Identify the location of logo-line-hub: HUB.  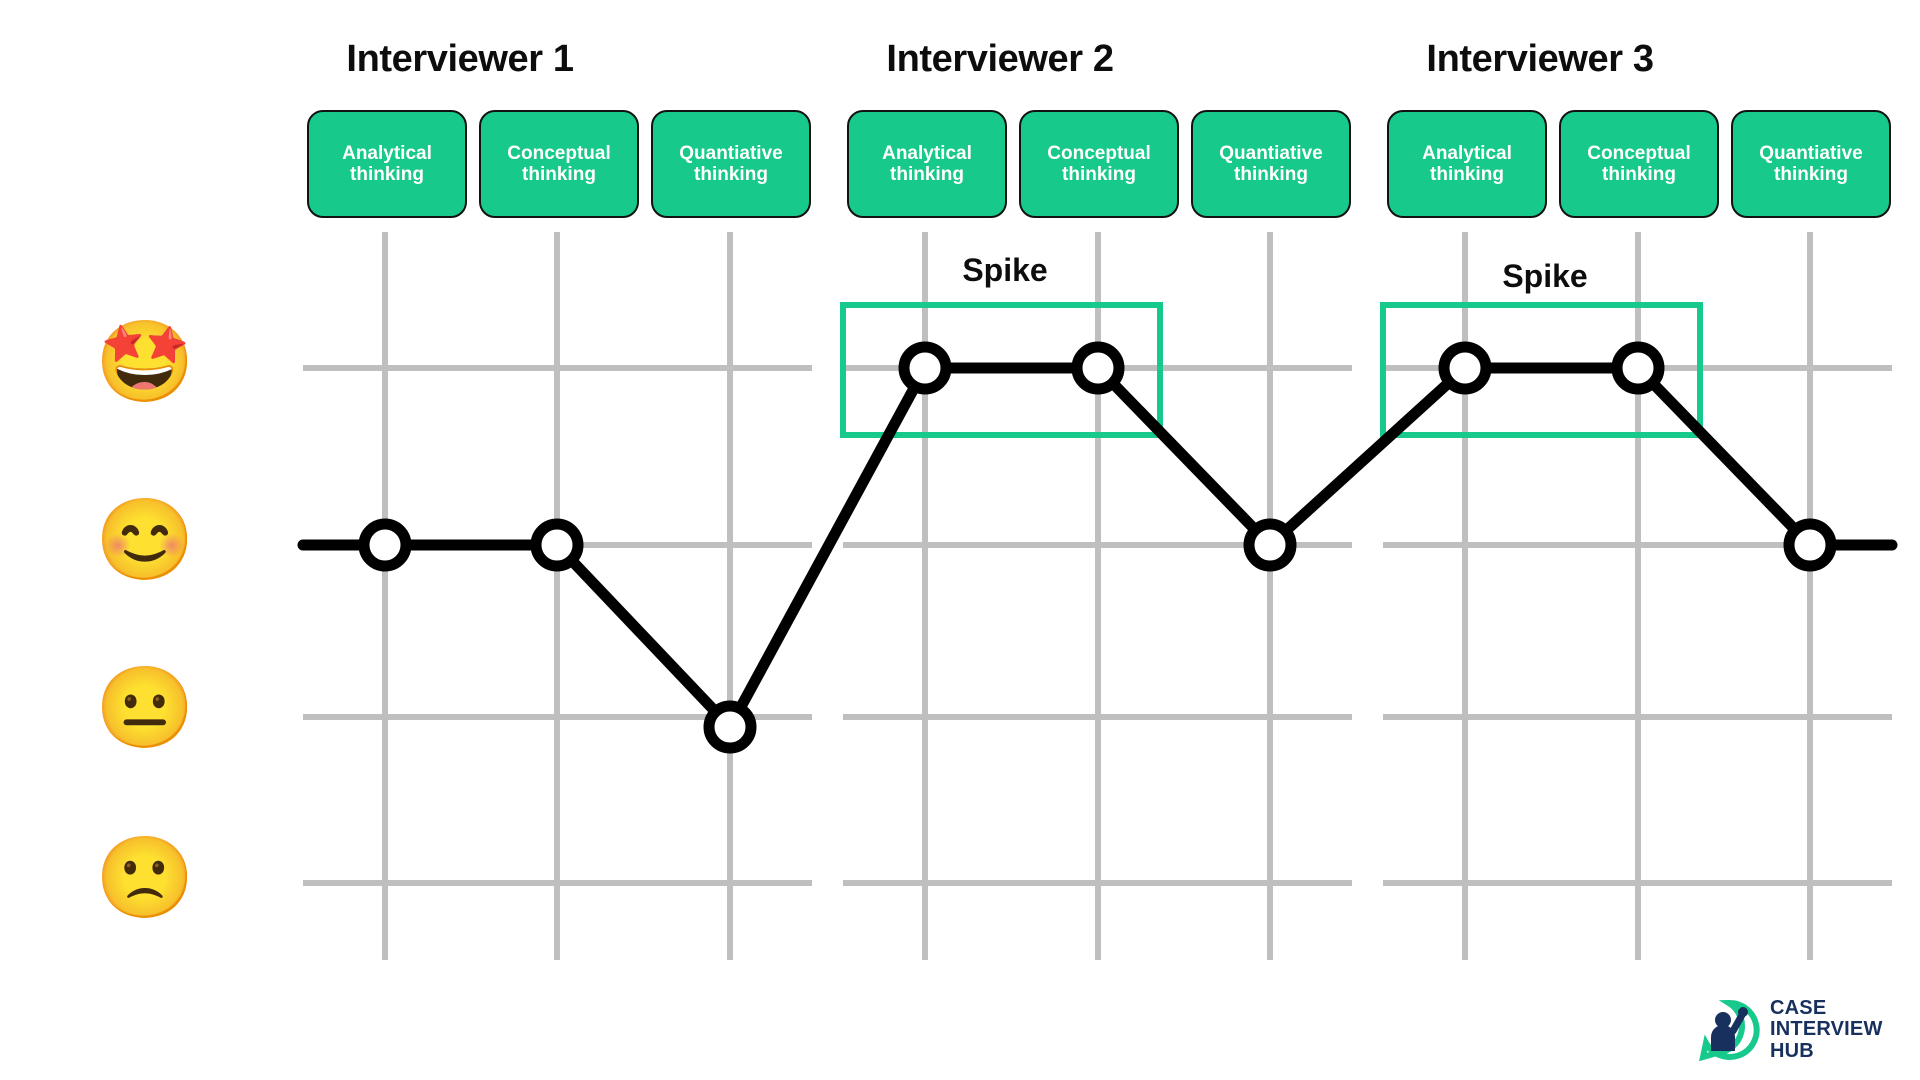
(1792, 1050).